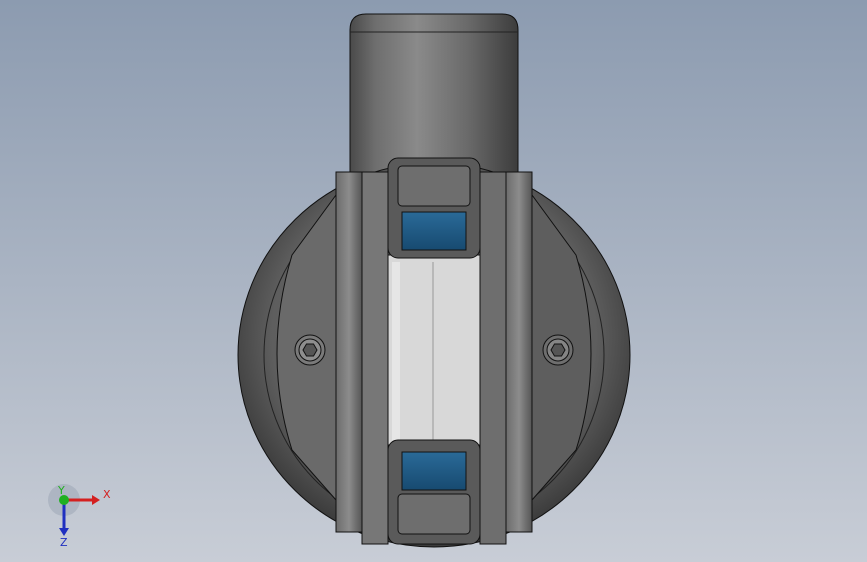 This screenshot has width=867, height=562. I want to click on right-rail-inner, so click(493, 358).